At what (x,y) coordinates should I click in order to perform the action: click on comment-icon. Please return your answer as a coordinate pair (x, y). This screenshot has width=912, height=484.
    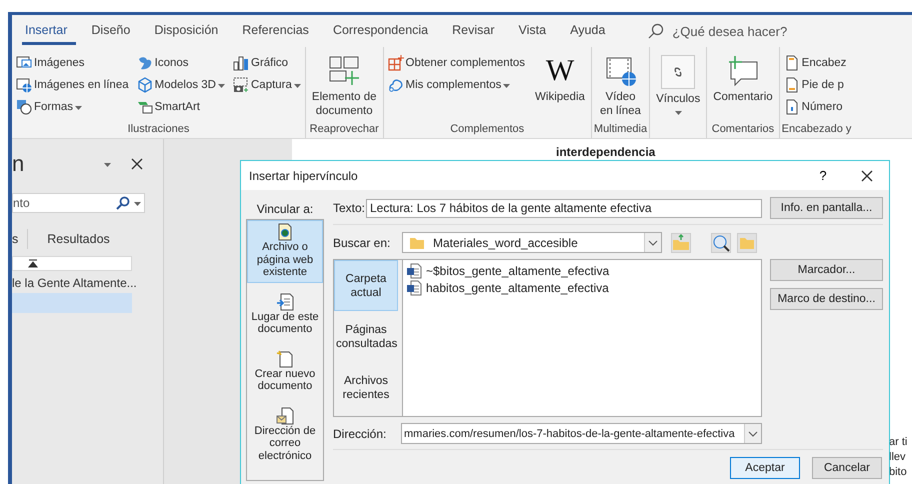
    Looking at the image, I should click on (742, 71).